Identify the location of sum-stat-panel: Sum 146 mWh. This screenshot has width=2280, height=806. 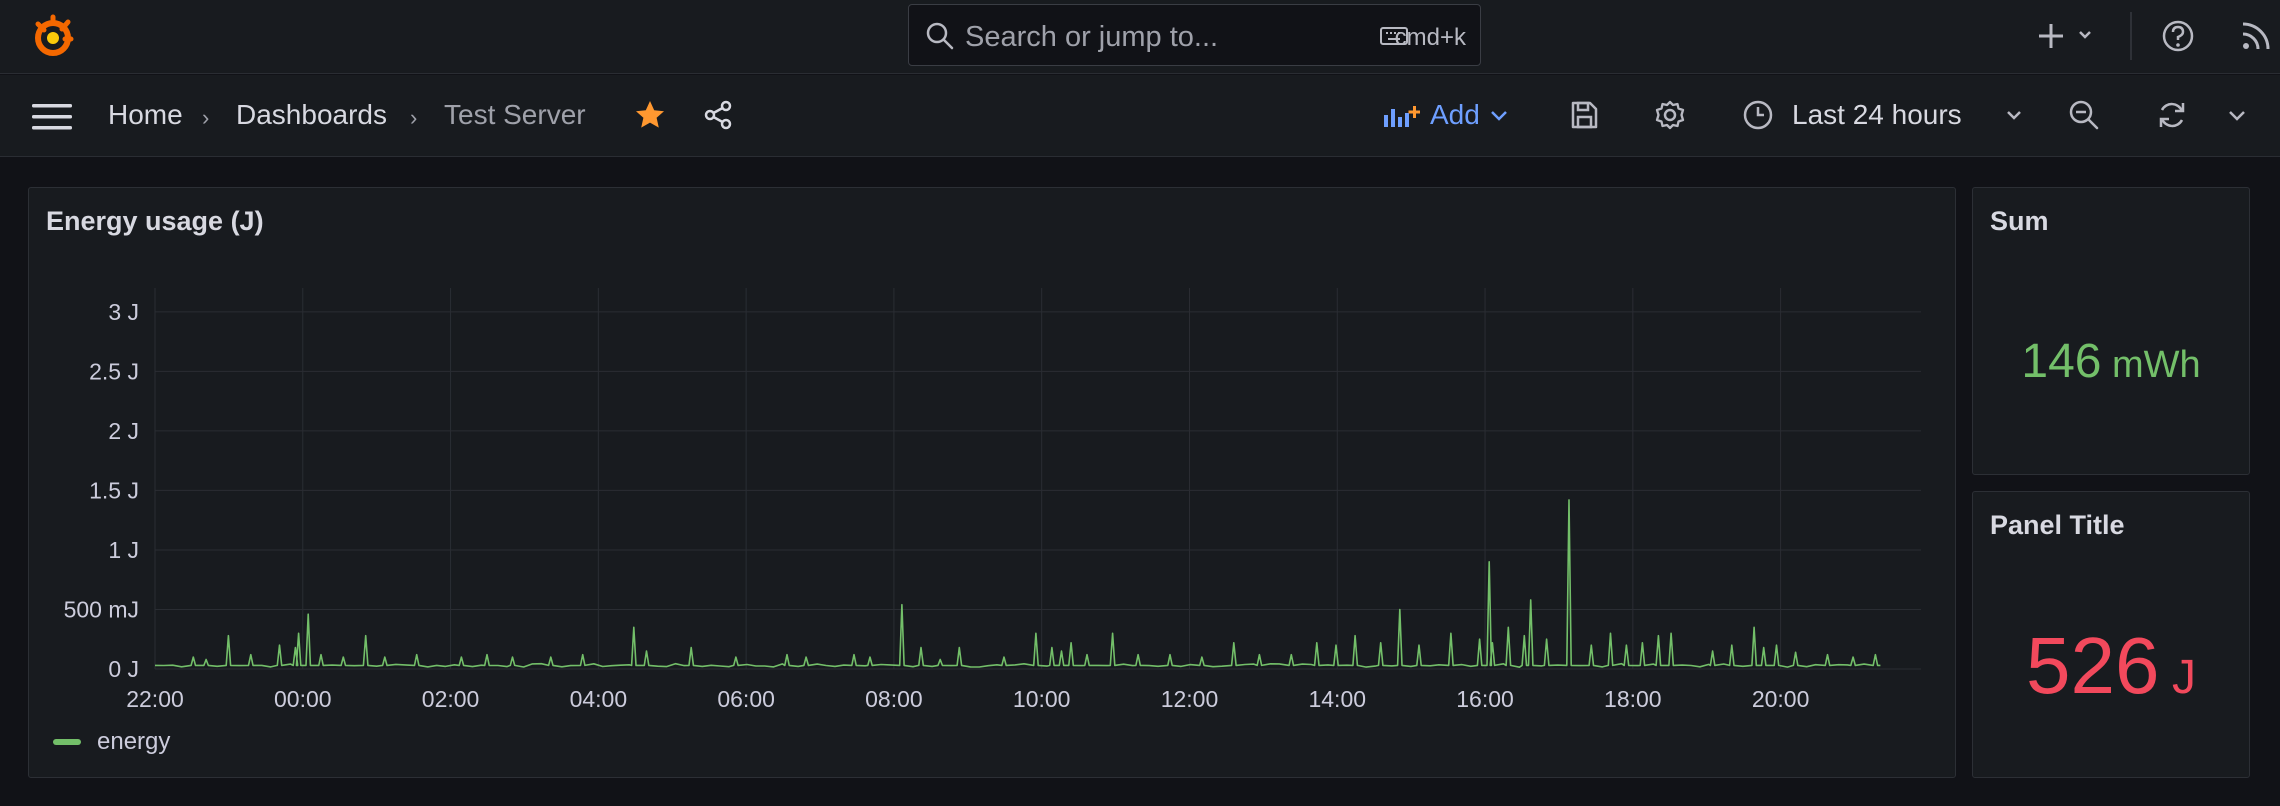
(2111, 331).